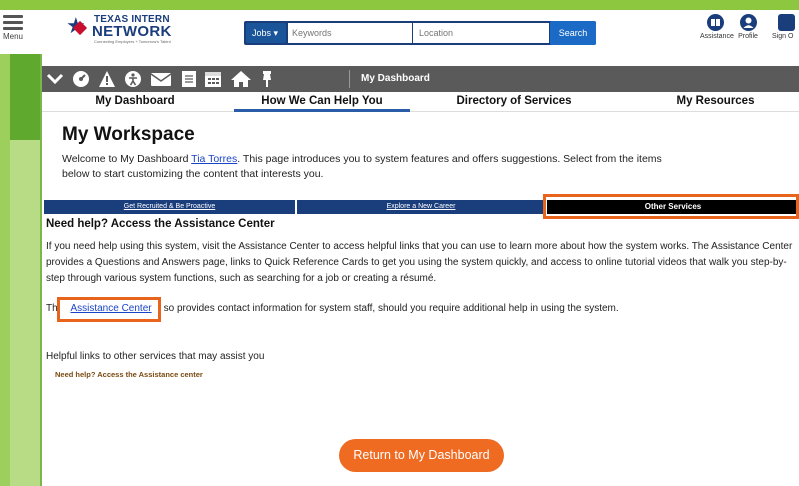 The height and width of the screenshot is (486, 799). I want to click on chevron-down-icon, so click(55, 79).